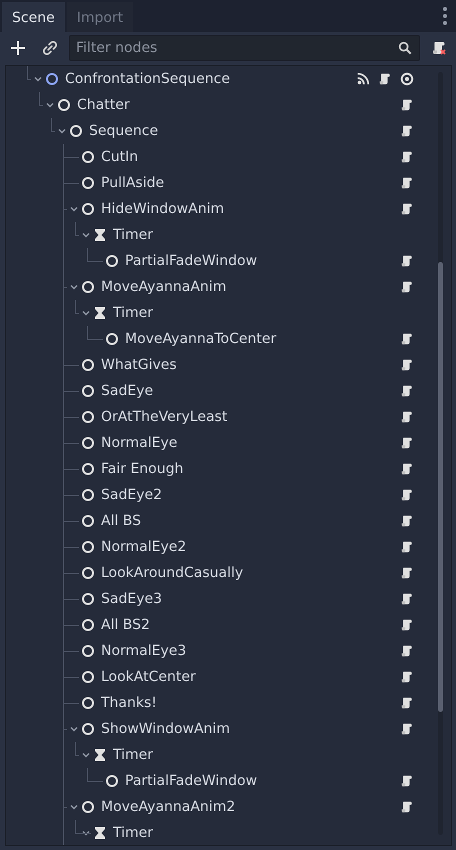 The width and height of the screenshot is (456, 850). What do you see at coordinates (250, 703) in the screenshot?
I see `node-name: Thanks!` at bounding box center [250, 703].